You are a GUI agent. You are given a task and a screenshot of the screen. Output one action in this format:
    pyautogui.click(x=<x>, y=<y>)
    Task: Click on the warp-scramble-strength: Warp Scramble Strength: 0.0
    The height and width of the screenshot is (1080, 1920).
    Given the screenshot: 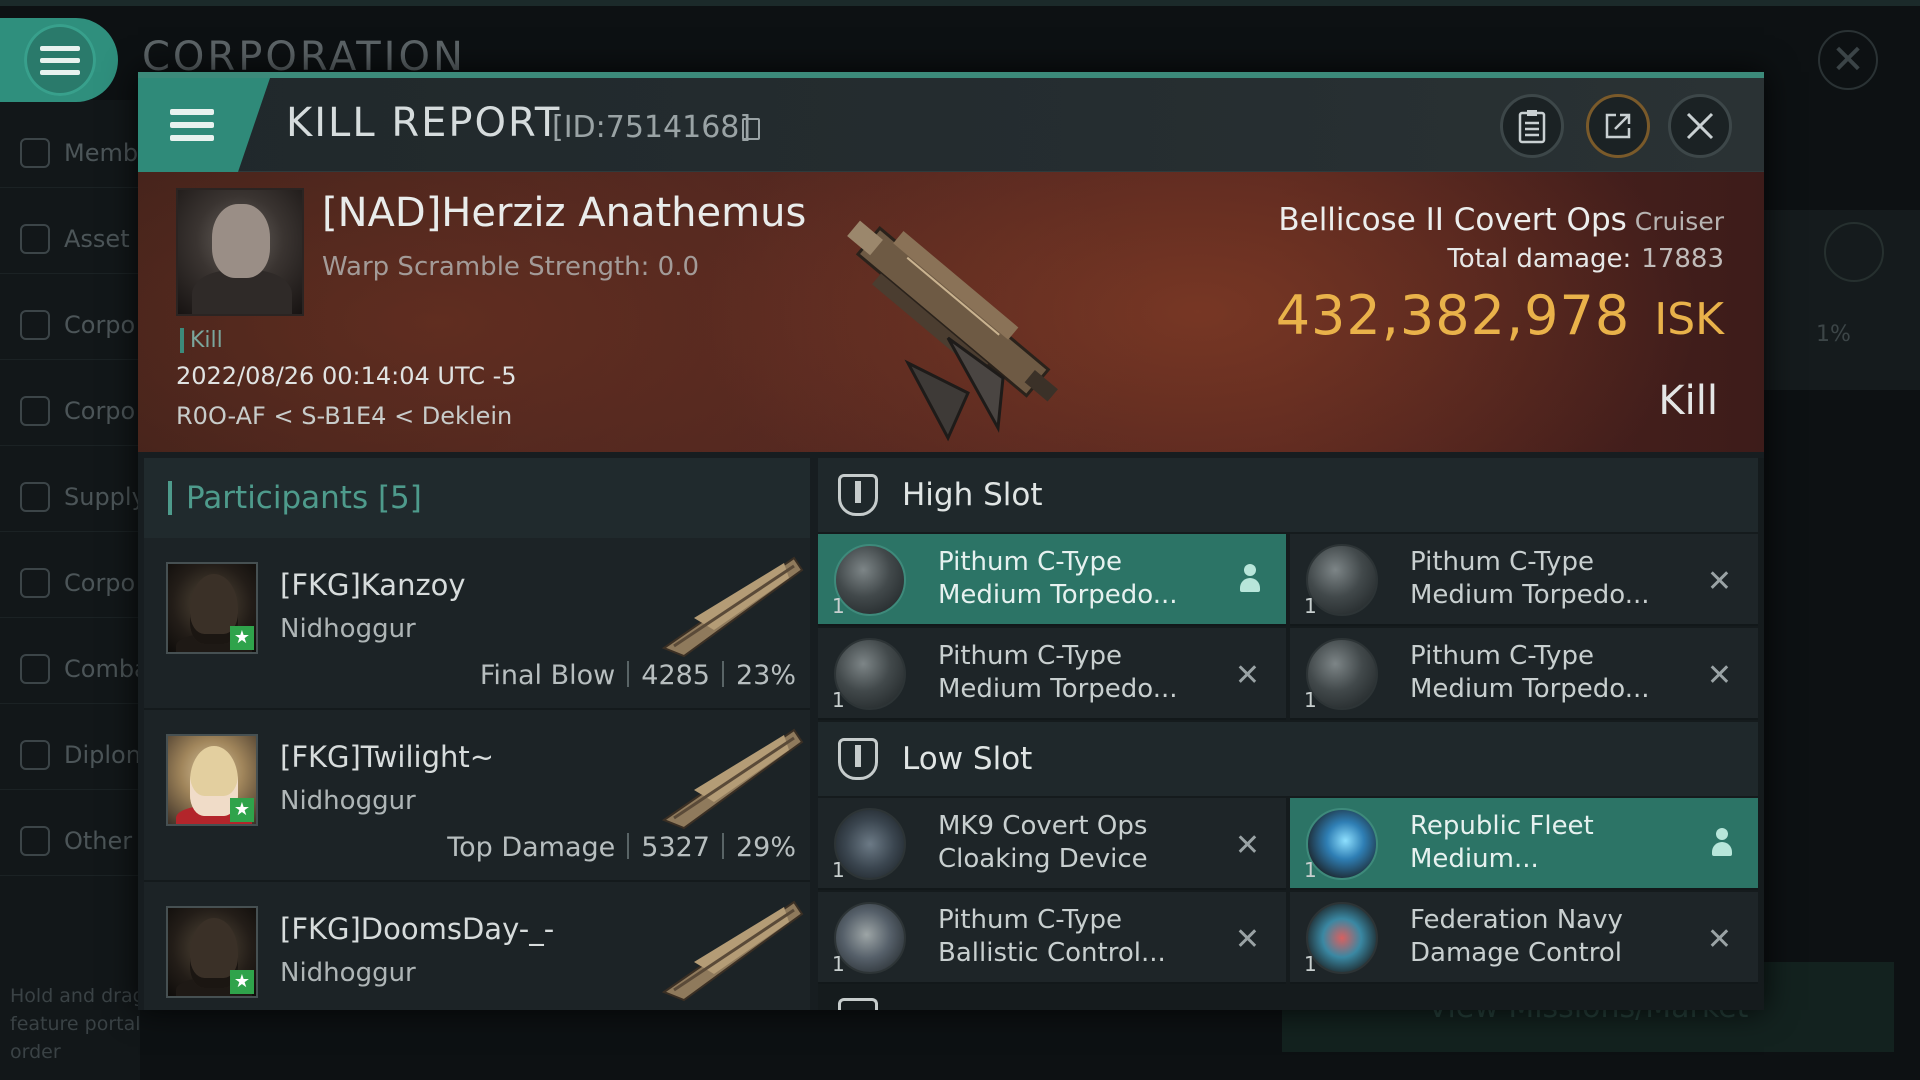 What is the action you would take?
    pyautogui.click(x=511, y=267)
    